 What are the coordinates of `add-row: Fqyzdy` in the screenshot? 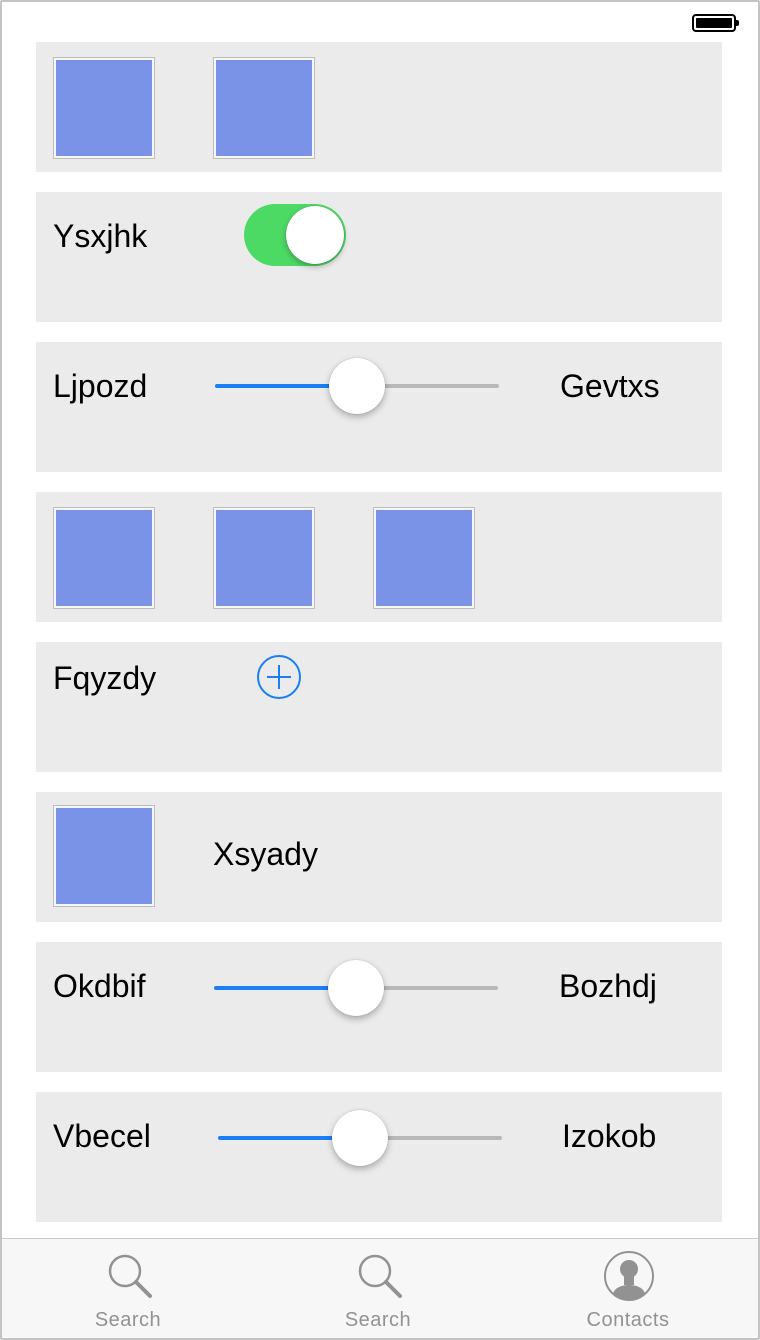 It's located at (379, 707).